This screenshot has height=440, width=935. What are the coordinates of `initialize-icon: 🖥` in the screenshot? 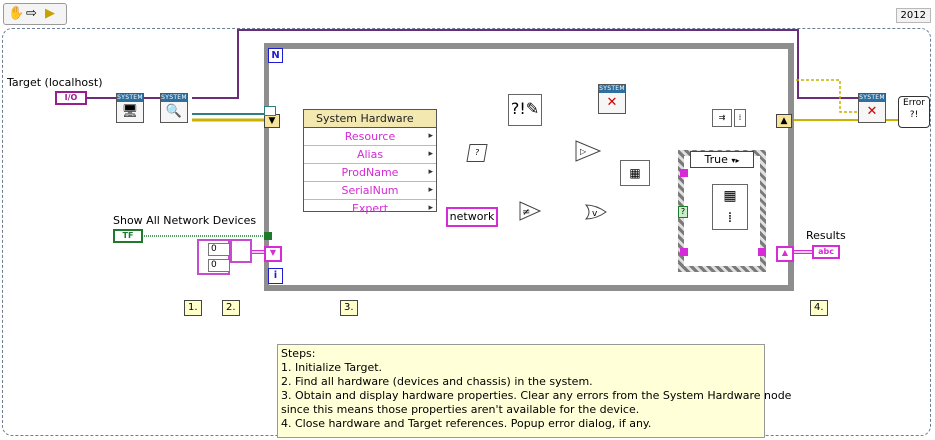 It's located at (130, 111).